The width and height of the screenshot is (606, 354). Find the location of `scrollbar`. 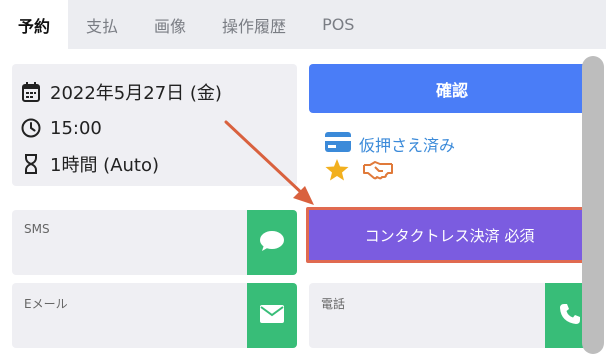

scrollbar is located at coordinates (593, 205).